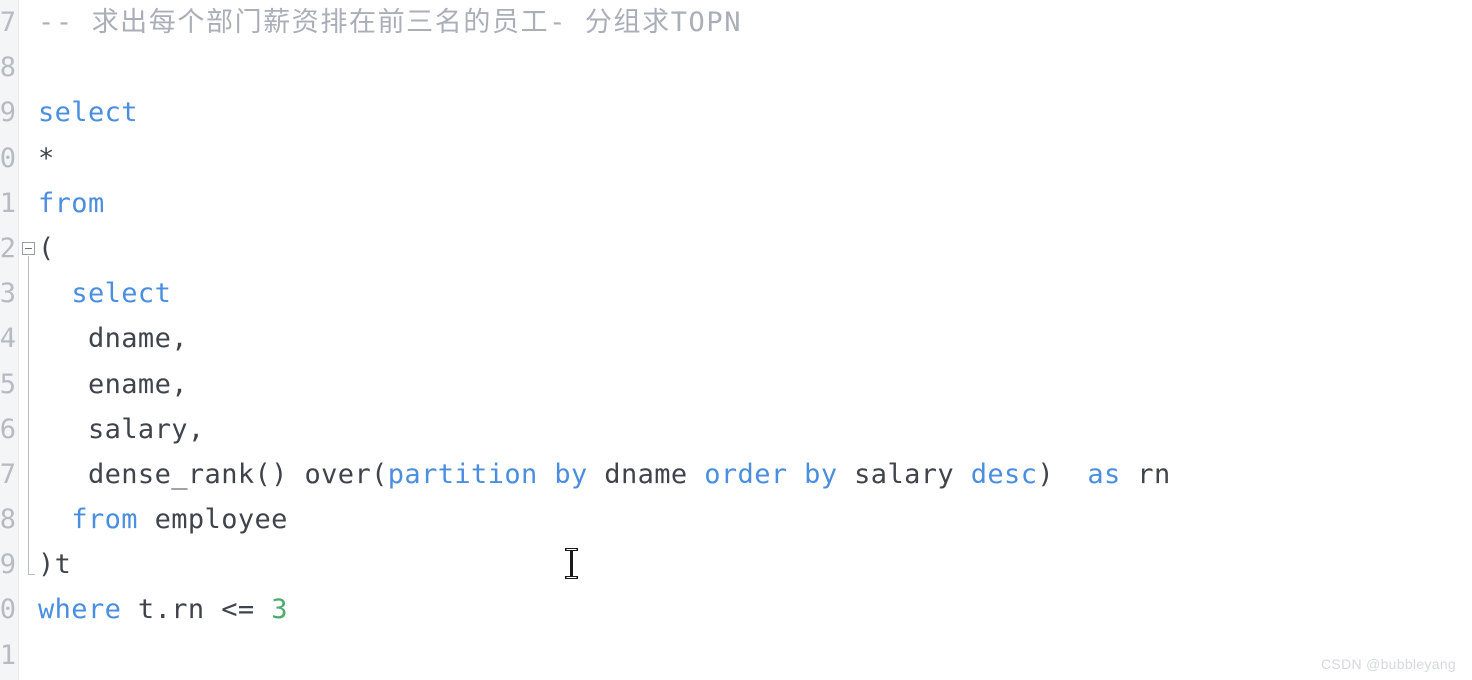  Describe the element at coordinates (755, 519) in the screenshot. I see `code-line: from employee` at that location.